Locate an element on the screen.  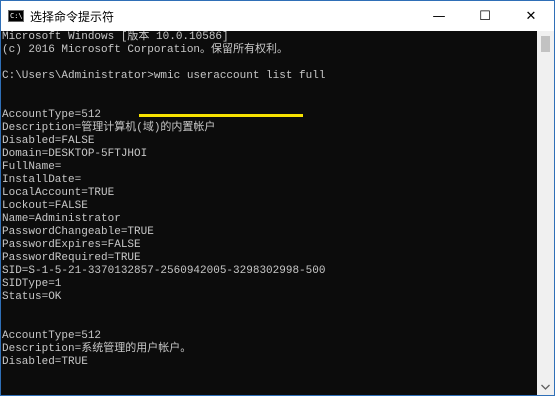
console-line: Status=OK is located at coordinates (32, 297).